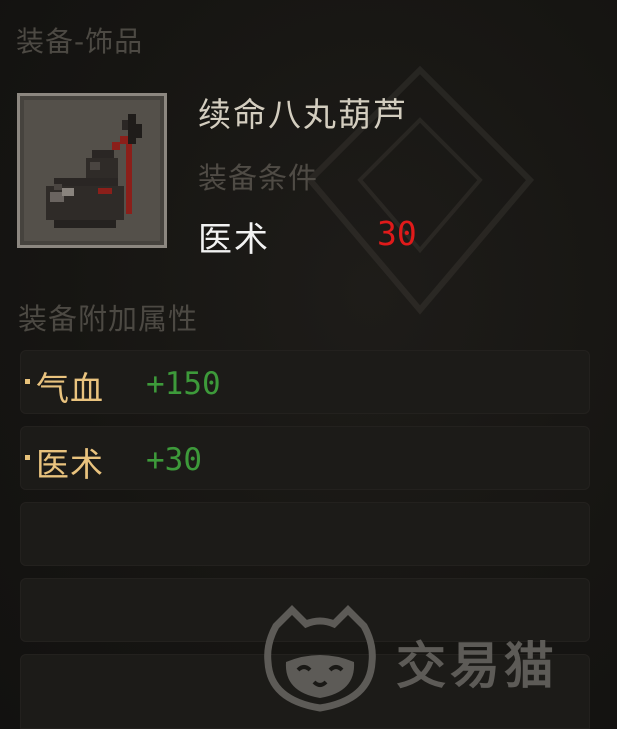  I want to click on bonus-row-empty, so click(305, 534).